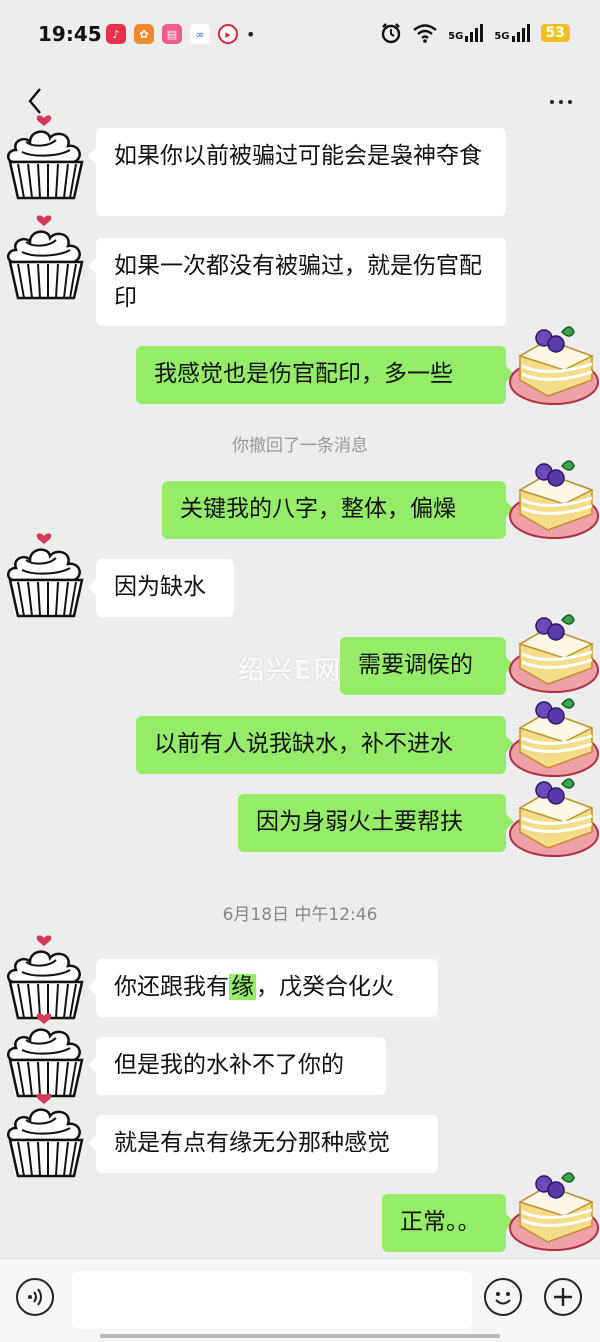 The width and height of the screenshot is (600, 1342). Describe the element at coordinates (512, 33) in the screenshot. I see `signal-icon-2: 5G` at that location.